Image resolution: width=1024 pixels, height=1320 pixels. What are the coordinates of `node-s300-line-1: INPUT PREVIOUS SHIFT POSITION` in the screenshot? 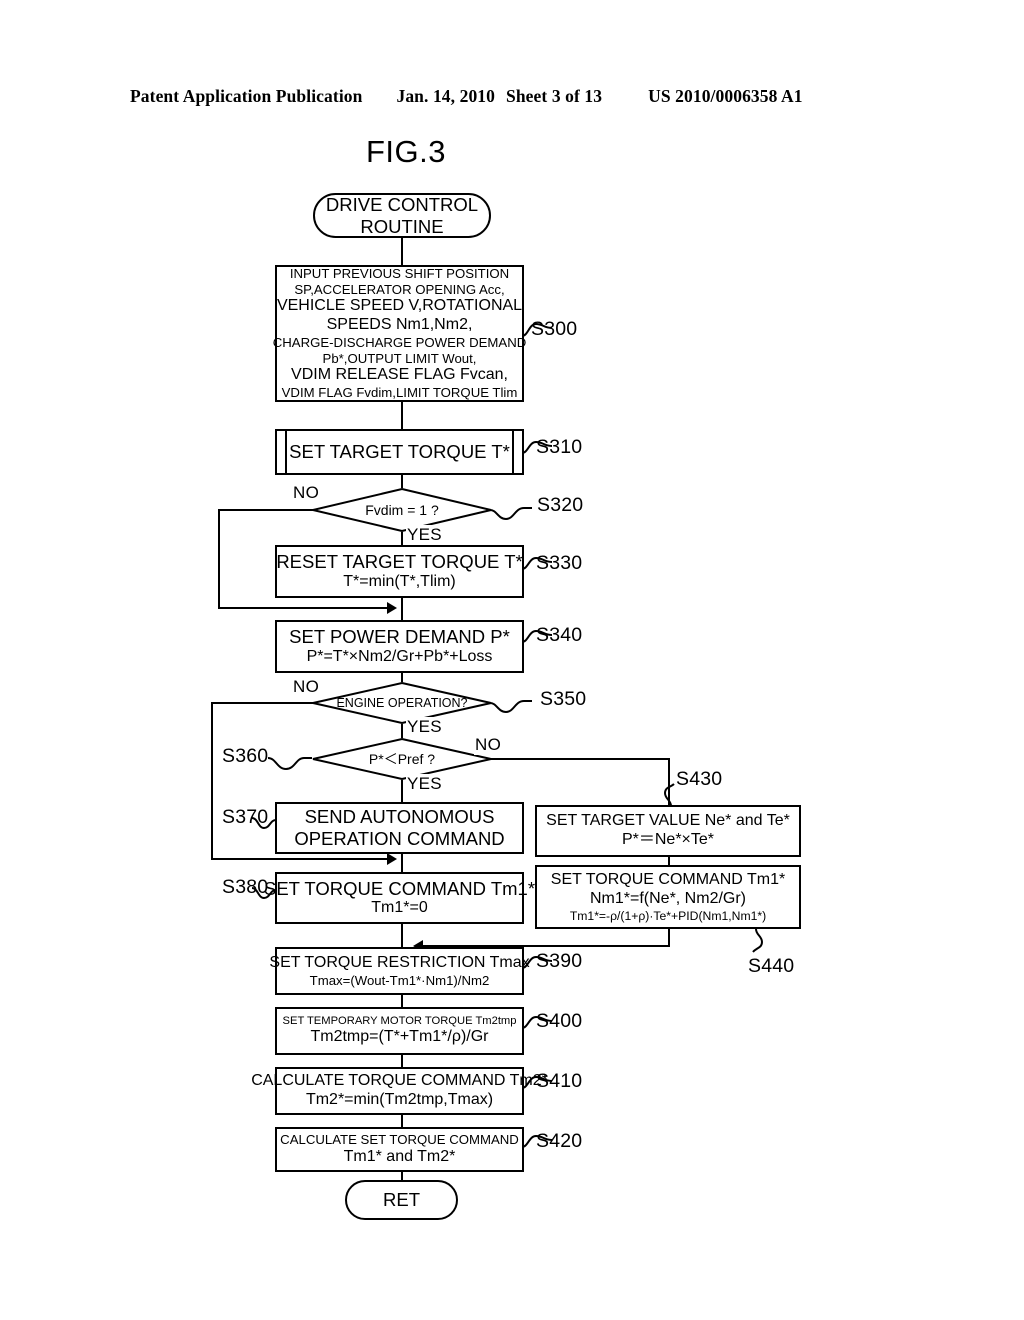 It's located at (399, 274).